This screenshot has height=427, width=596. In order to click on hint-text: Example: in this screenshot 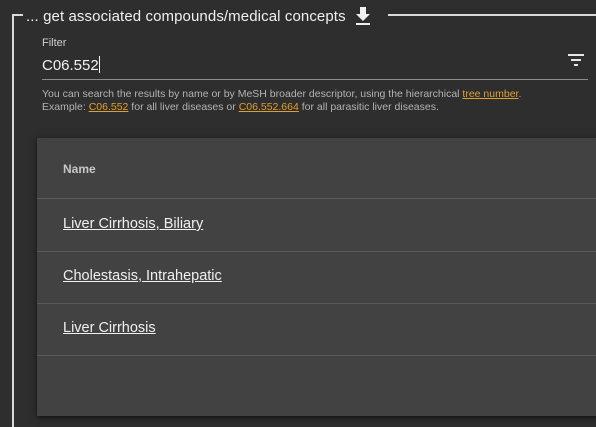, I will do `click(65, 106)`.